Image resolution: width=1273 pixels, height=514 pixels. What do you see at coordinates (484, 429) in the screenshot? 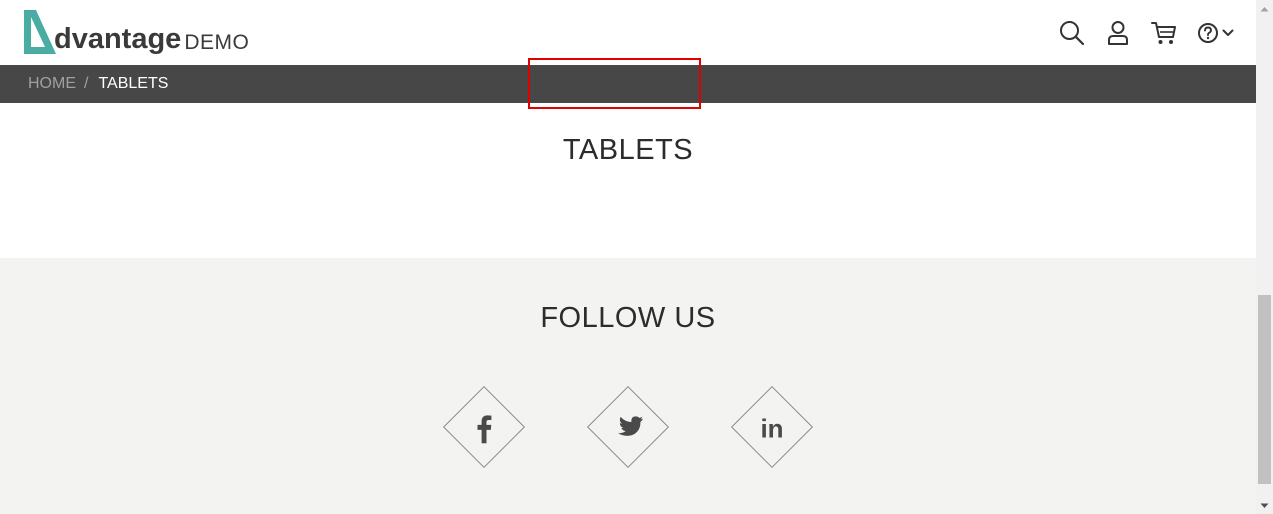
I see `facebook-icon` at bounding box center [484, 429].